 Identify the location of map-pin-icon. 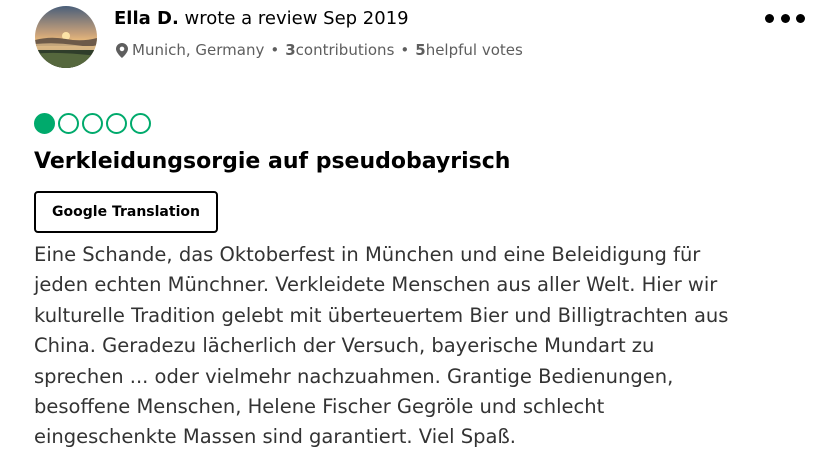
(122, 50).